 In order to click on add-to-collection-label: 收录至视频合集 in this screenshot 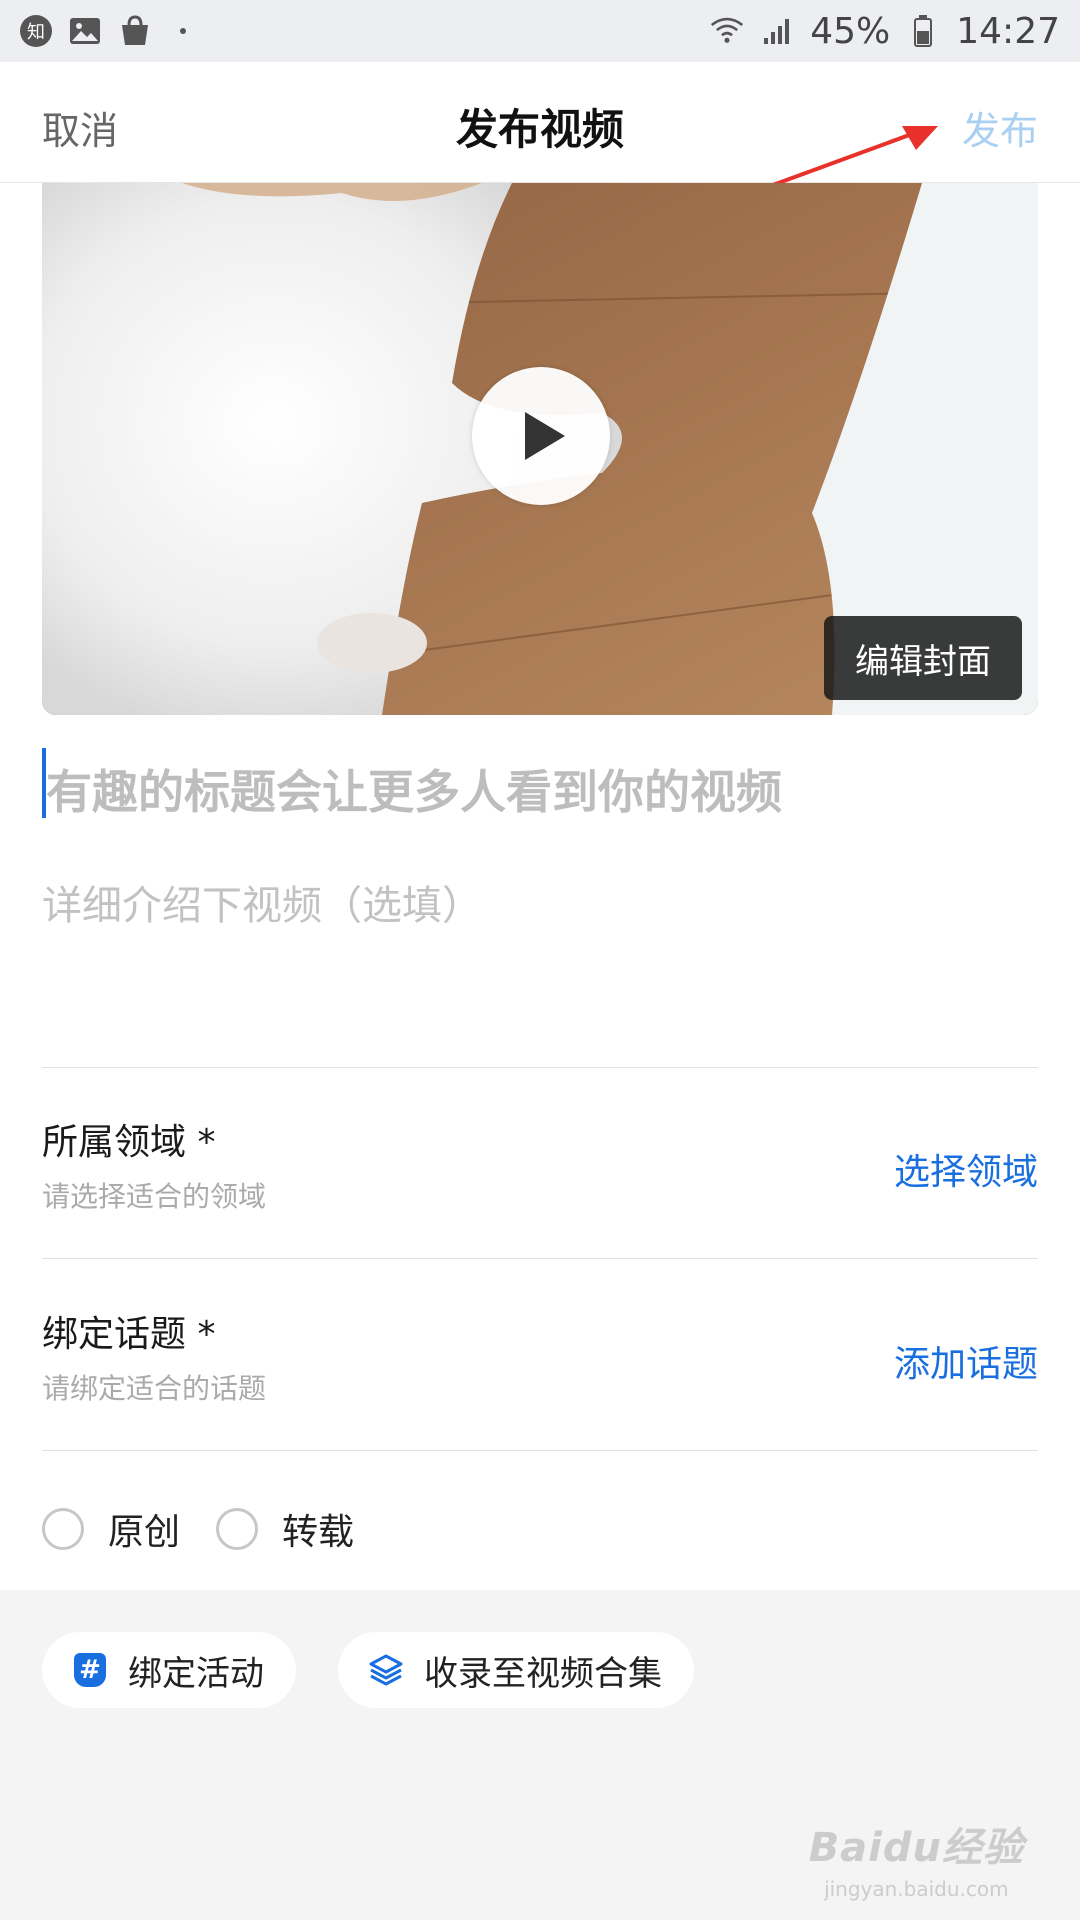, I will do `click(543, 1673)`.